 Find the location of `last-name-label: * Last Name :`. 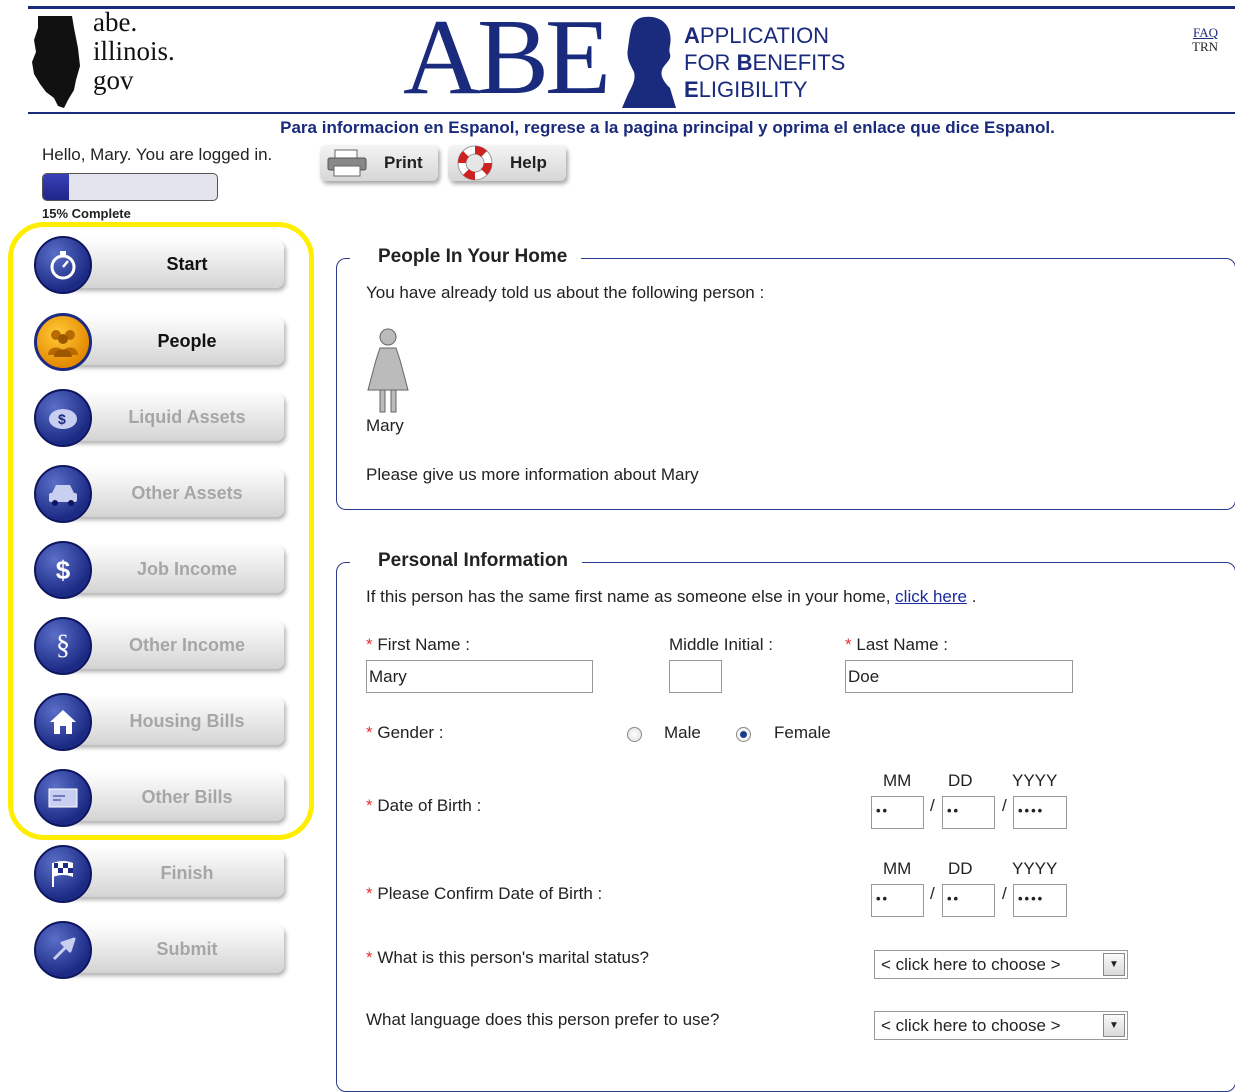

last-name-label: * Last Name : is located at coordinates (896, 645).